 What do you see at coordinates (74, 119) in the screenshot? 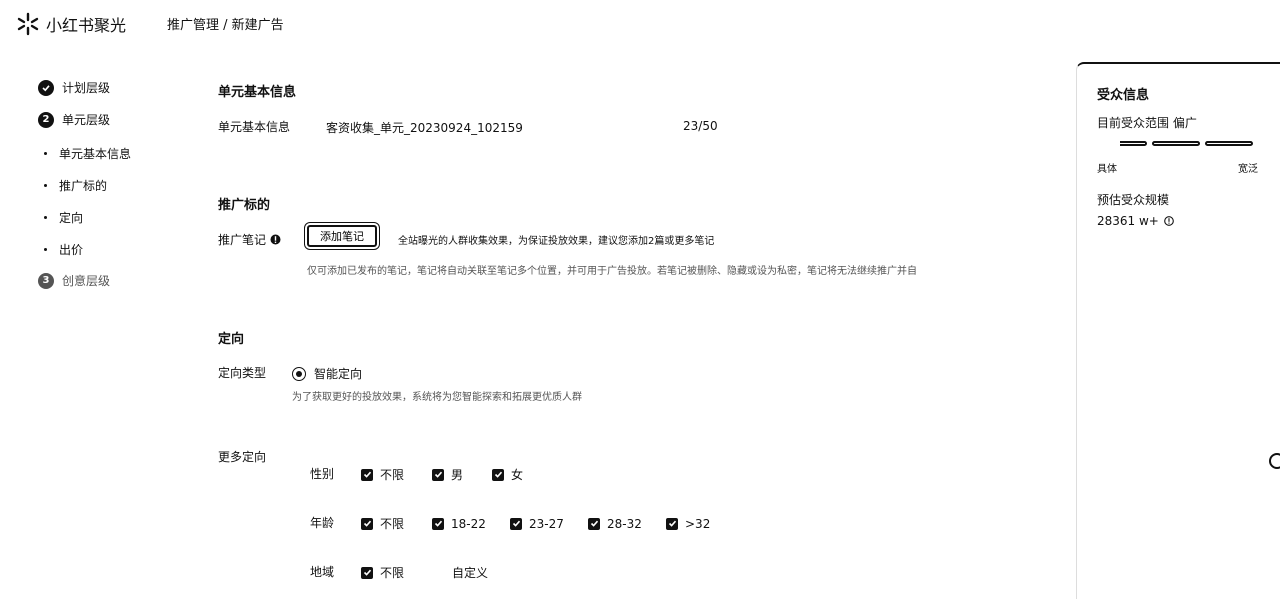
I see `step-unit-level: 2 单元层级` at bounding box center [74, 119].